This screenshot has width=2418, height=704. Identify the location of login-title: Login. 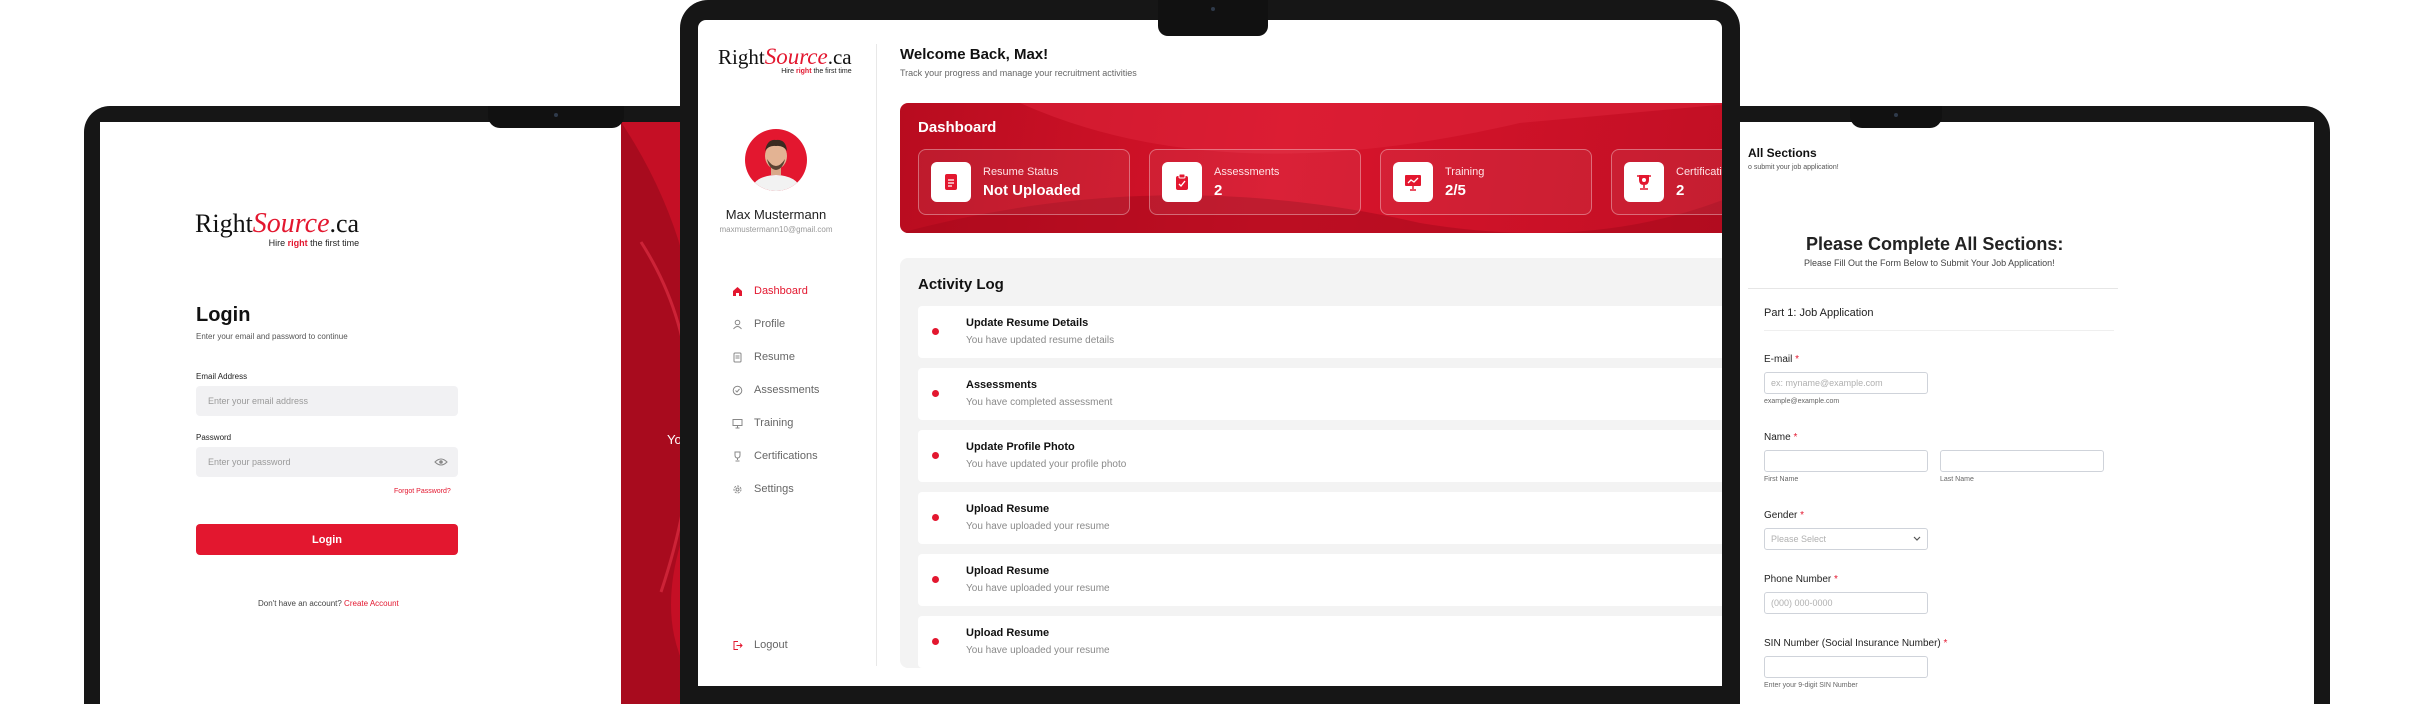
(223, 315).